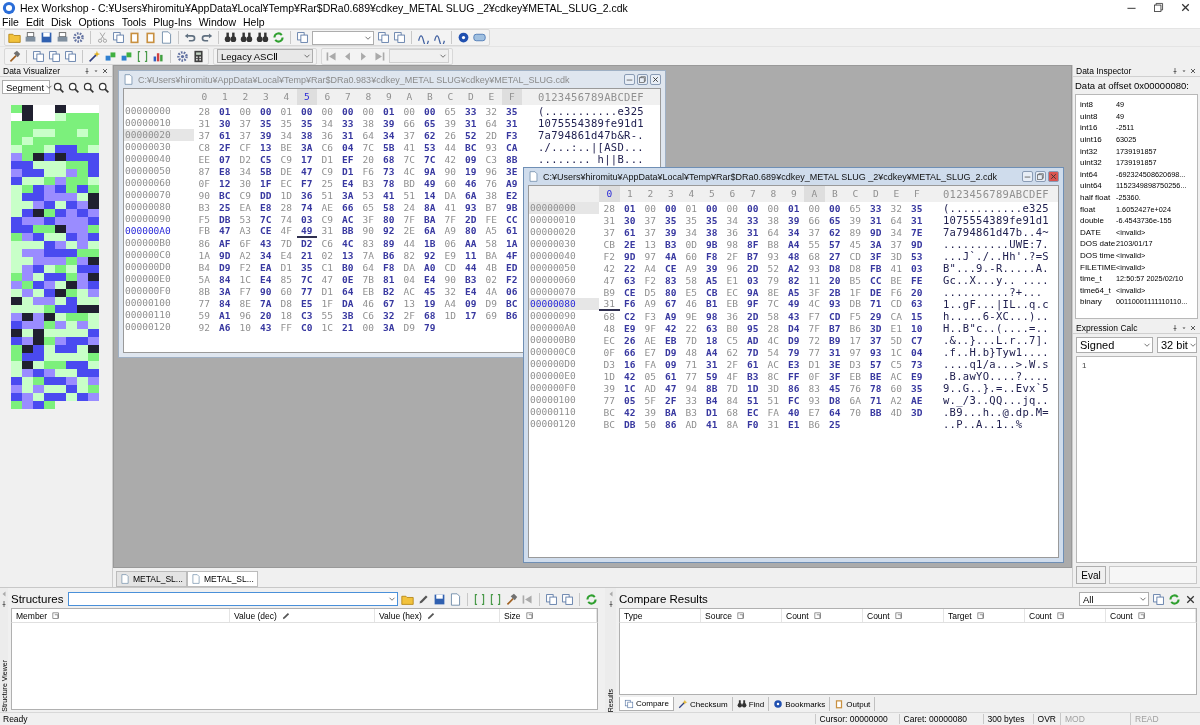  What do you see at coordinates (511, 135) in the screenshot?
I see `hex-byte: F3` at bounding box center [511, 135].